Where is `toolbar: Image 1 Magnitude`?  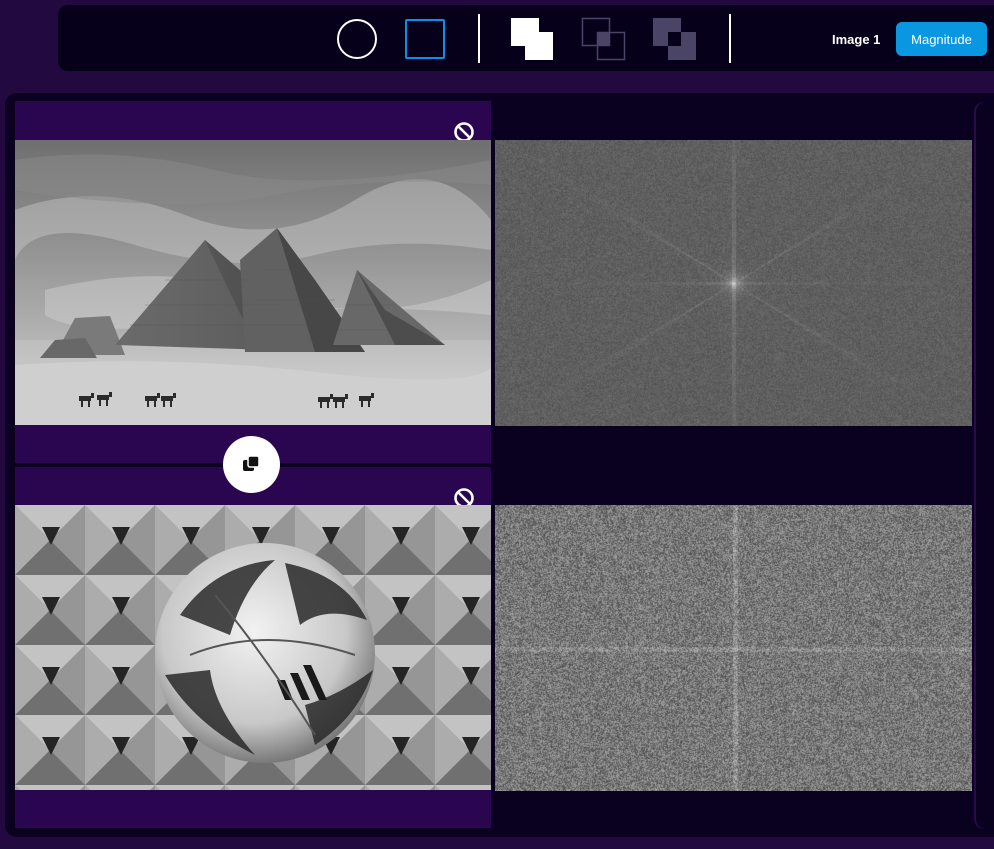
toolbar: Image 1 Magnitude is located at coordinates (526, 38).